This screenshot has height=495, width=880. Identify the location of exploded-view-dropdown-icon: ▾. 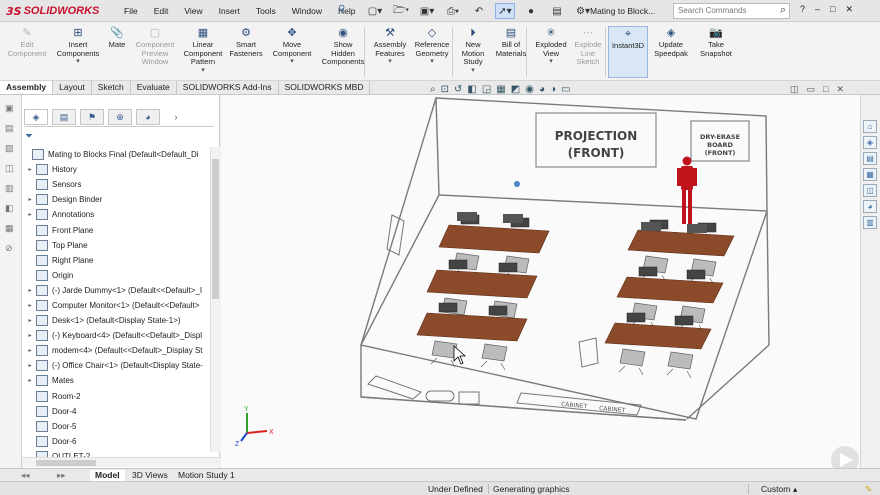
(551, 62).